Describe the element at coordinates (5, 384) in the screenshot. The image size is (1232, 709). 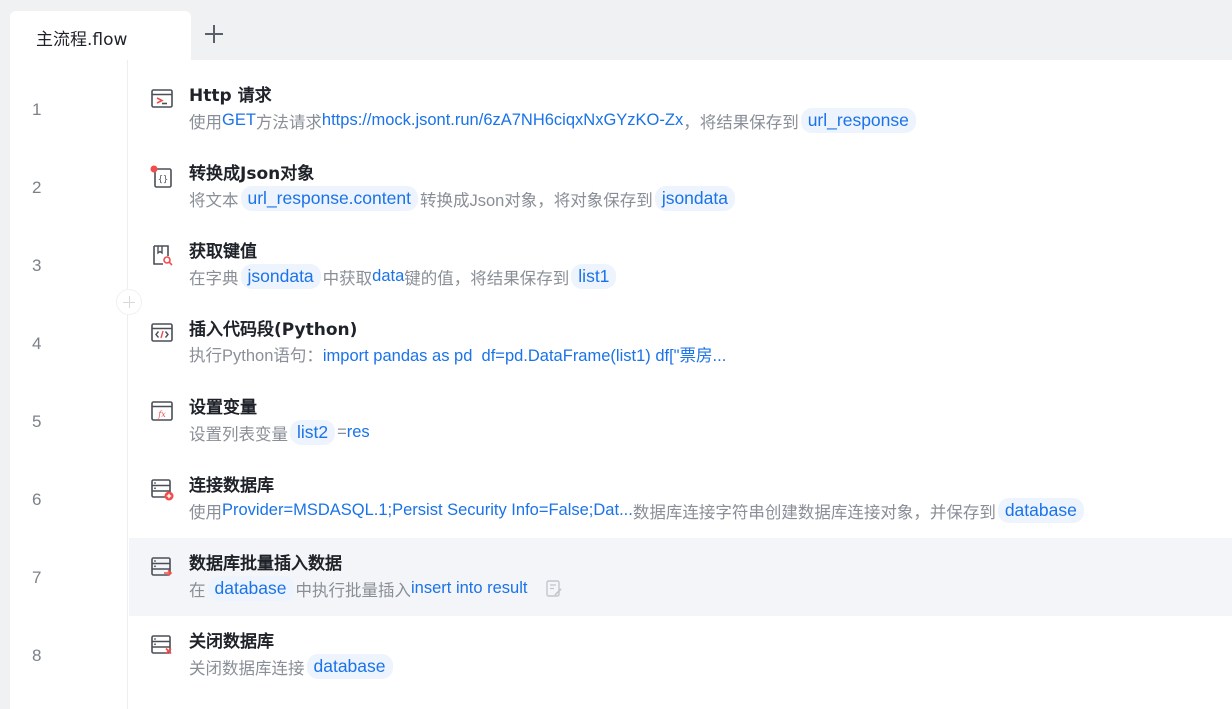
I see `editor-left-margin` at that location.